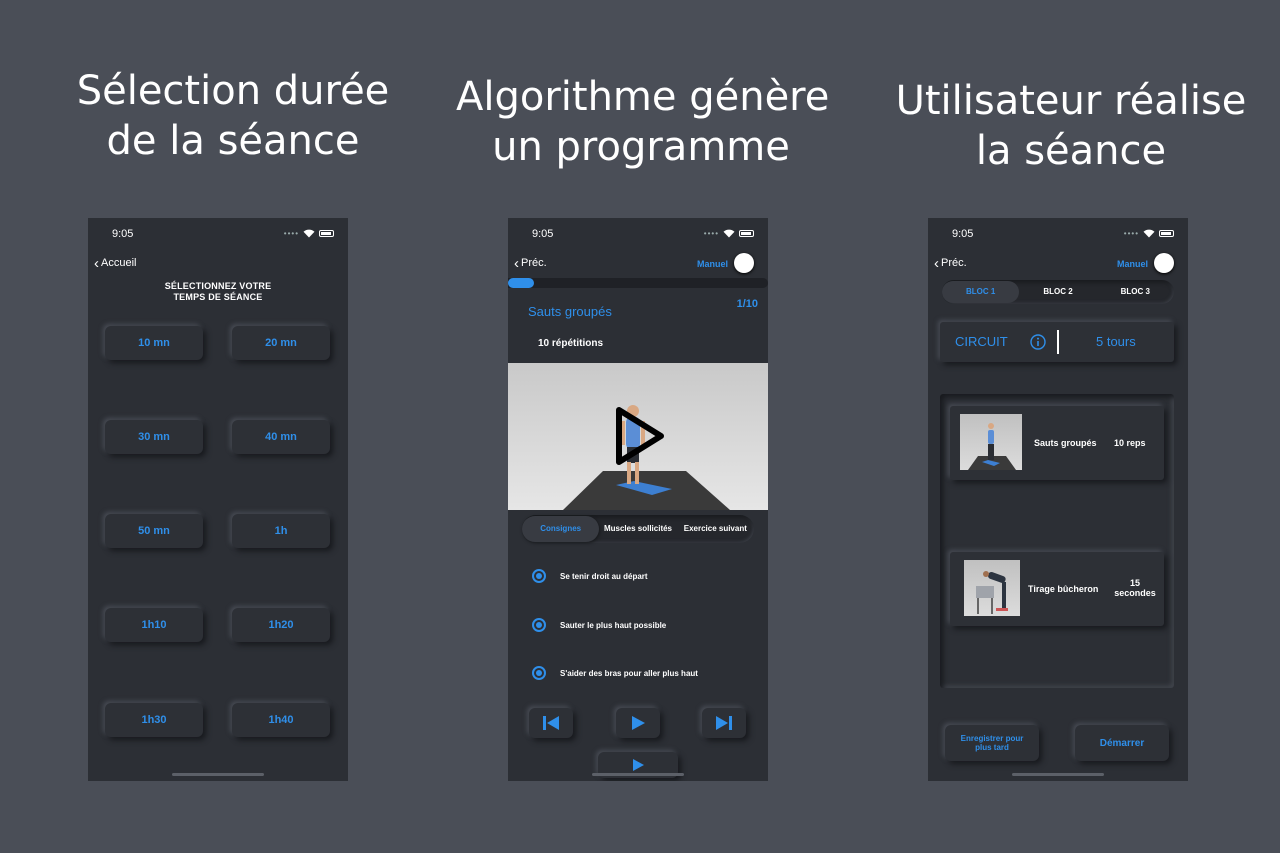 This screenshot has width=1280, height=853. Describe the element at coordinates (747, 304) in the screenshot. I see `exercise-counter: 1/10` at that location.